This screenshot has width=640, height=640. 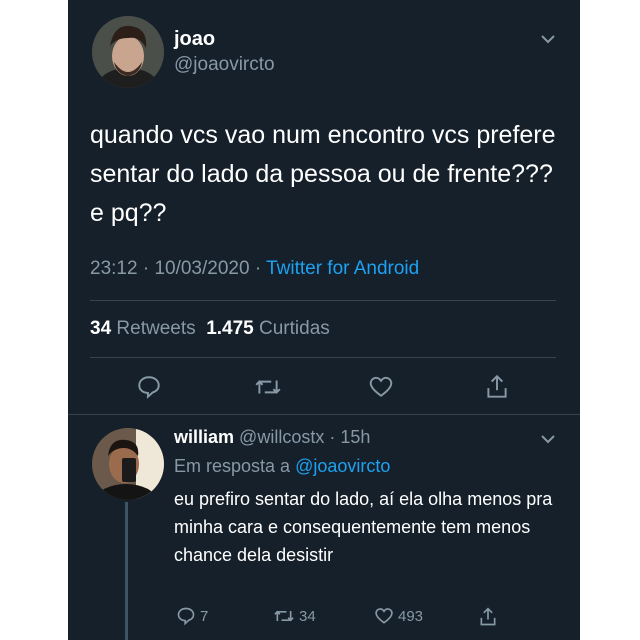 I want to click on tweet-stats: 34 Retweets 1.475 Curtidas, so click(x=210, y=329).